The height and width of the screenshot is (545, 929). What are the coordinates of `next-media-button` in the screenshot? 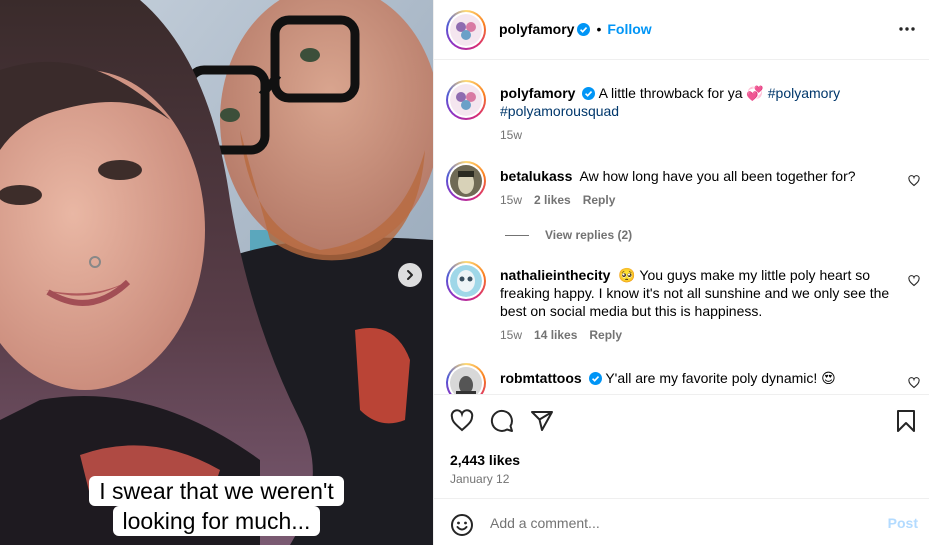 It's located at (410, 275).